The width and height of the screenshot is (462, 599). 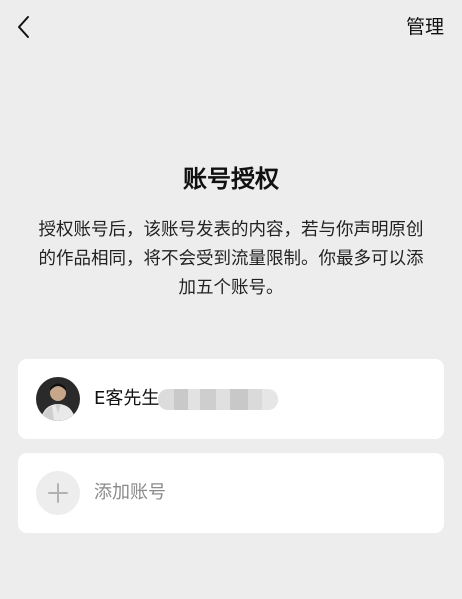 I want to click on back-button, so click(x=25, y=27).